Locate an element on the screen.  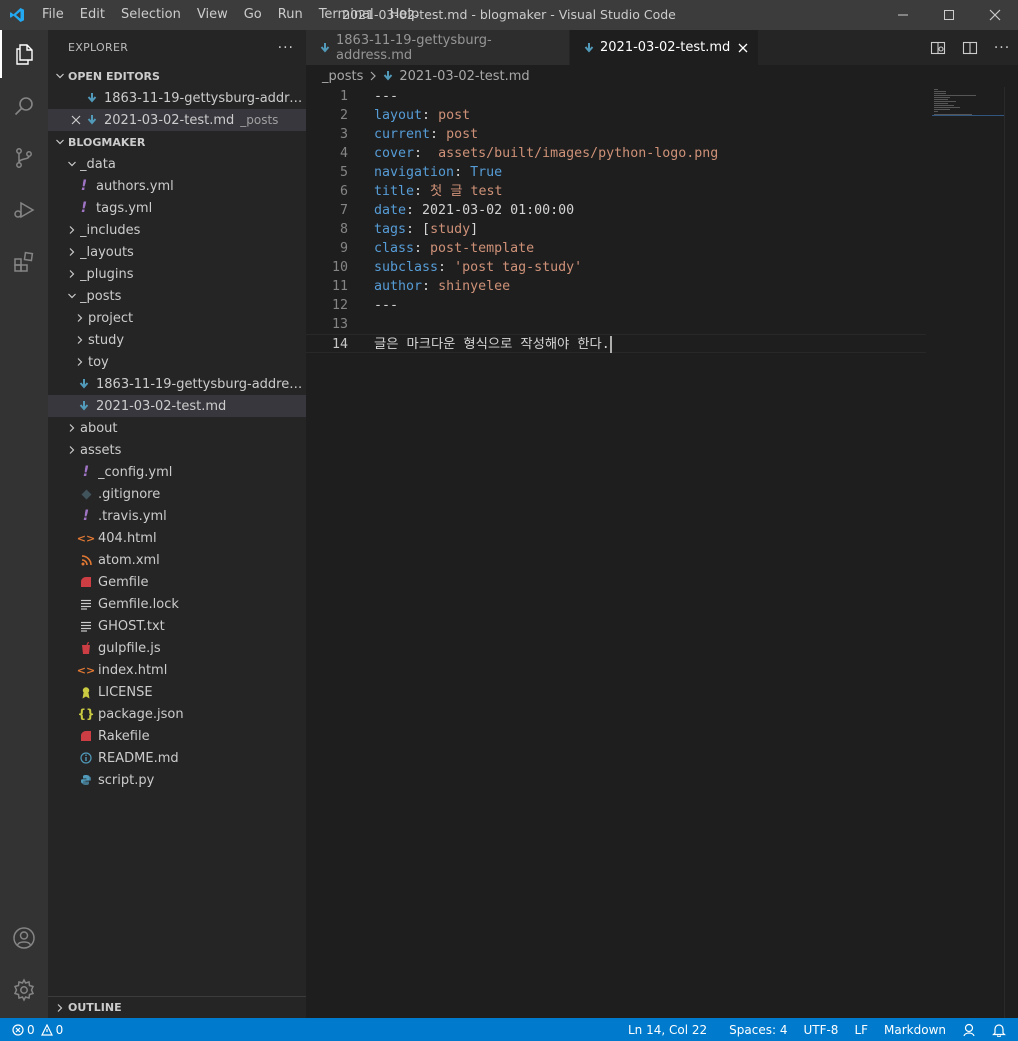
file-tree-item: LICENSE is located at coordinates (177, 692).